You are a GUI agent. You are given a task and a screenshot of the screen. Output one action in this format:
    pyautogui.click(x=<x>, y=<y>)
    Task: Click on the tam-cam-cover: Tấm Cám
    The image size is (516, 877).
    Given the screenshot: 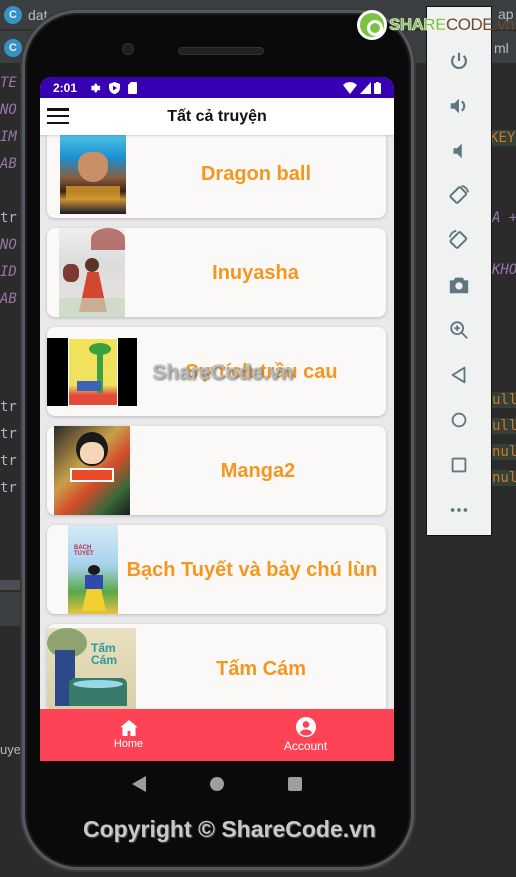 What is the action you would take?
    pyautogui.click(x=91, y=668)
    